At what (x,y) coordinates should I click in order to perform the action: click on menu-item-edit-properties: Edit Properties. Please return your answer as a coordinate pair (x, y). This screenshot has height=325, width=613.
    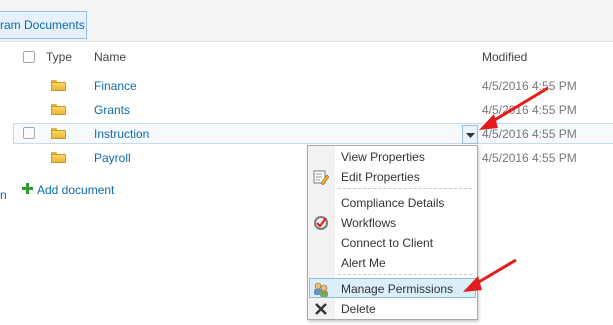
    Looking at the image, I should click on (380, 177).